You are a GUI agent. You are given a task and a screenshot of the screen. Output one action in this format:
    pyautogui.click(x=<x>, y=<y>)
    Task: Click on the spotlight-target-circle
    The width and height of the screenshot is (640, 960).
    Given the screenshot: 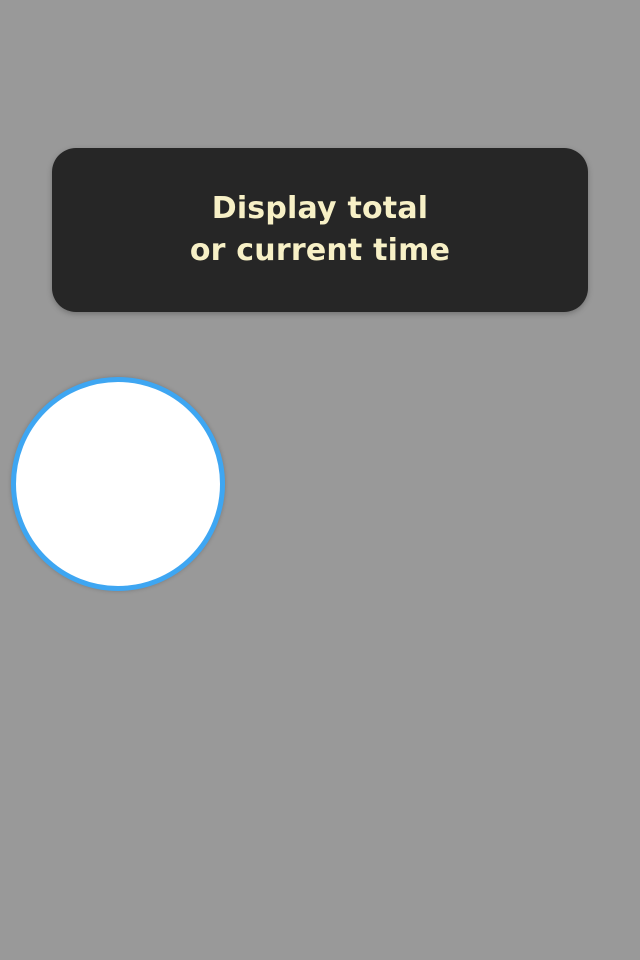 What is the action you would take?
    pyautogui.click(x=118, y=484)
    